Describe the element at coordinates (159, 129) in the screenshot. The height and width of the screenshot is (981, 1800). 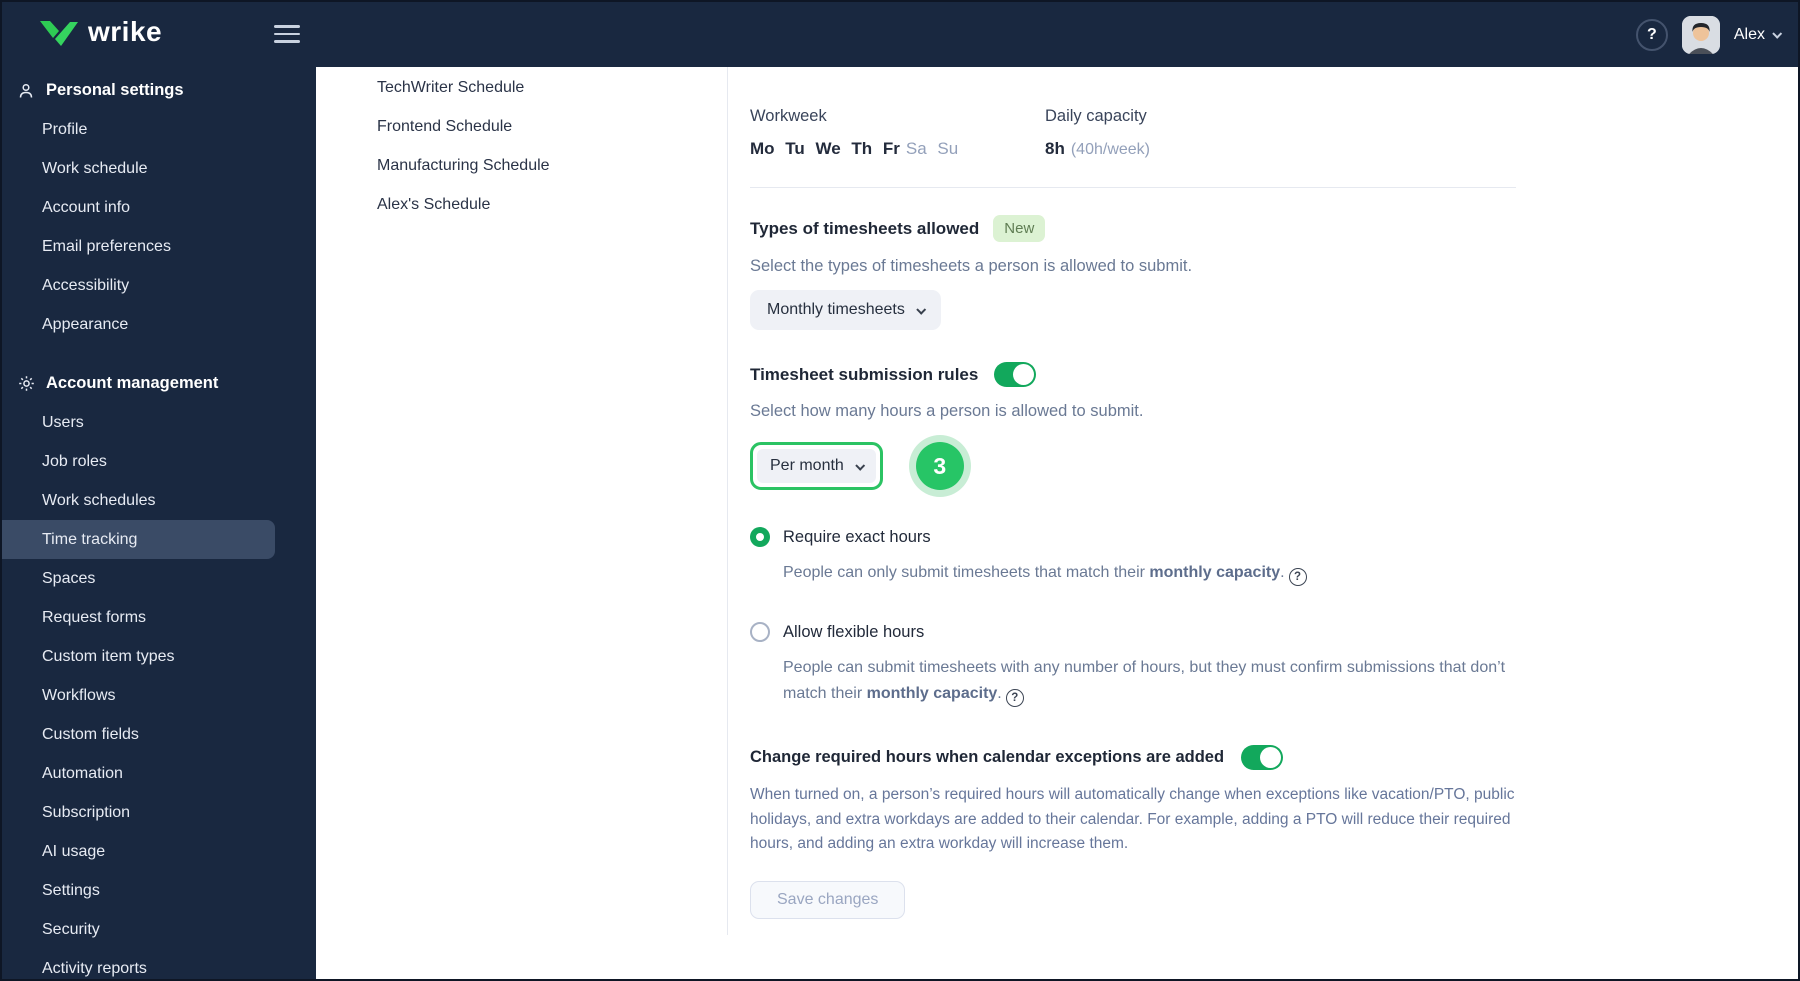
I see `sidebar-item-profile: Profile` at that location.